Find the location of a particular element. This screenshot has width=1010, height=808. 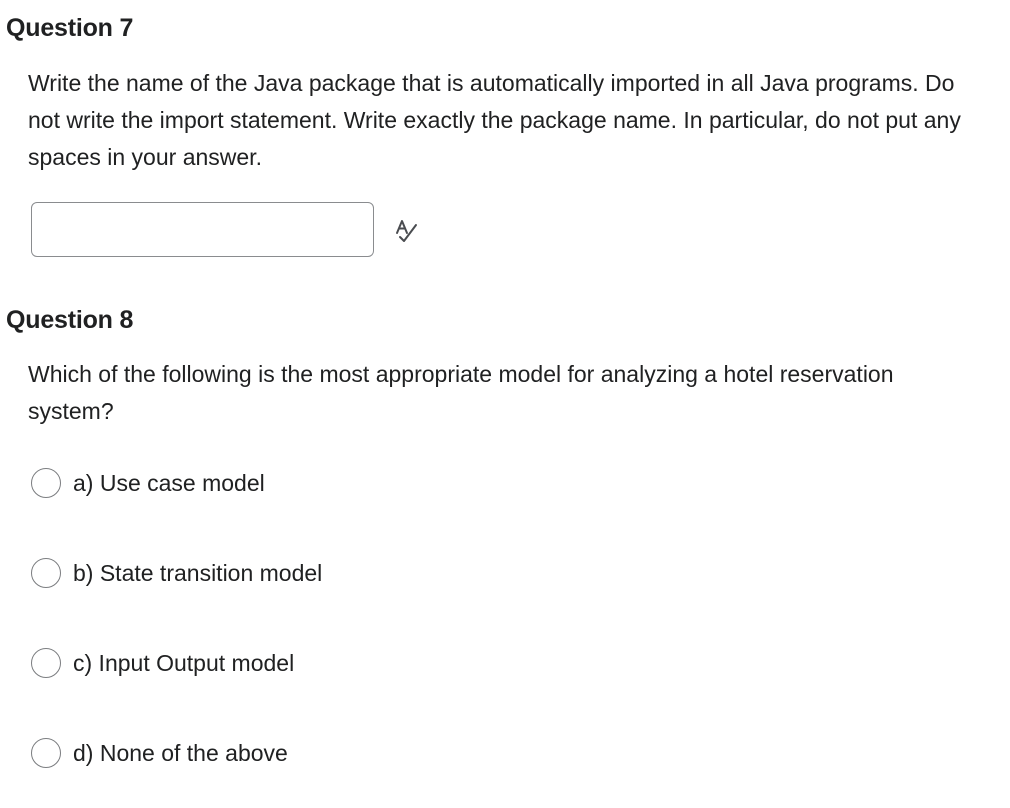

option-b: b) State transition model is located at coordinates (176, 573).